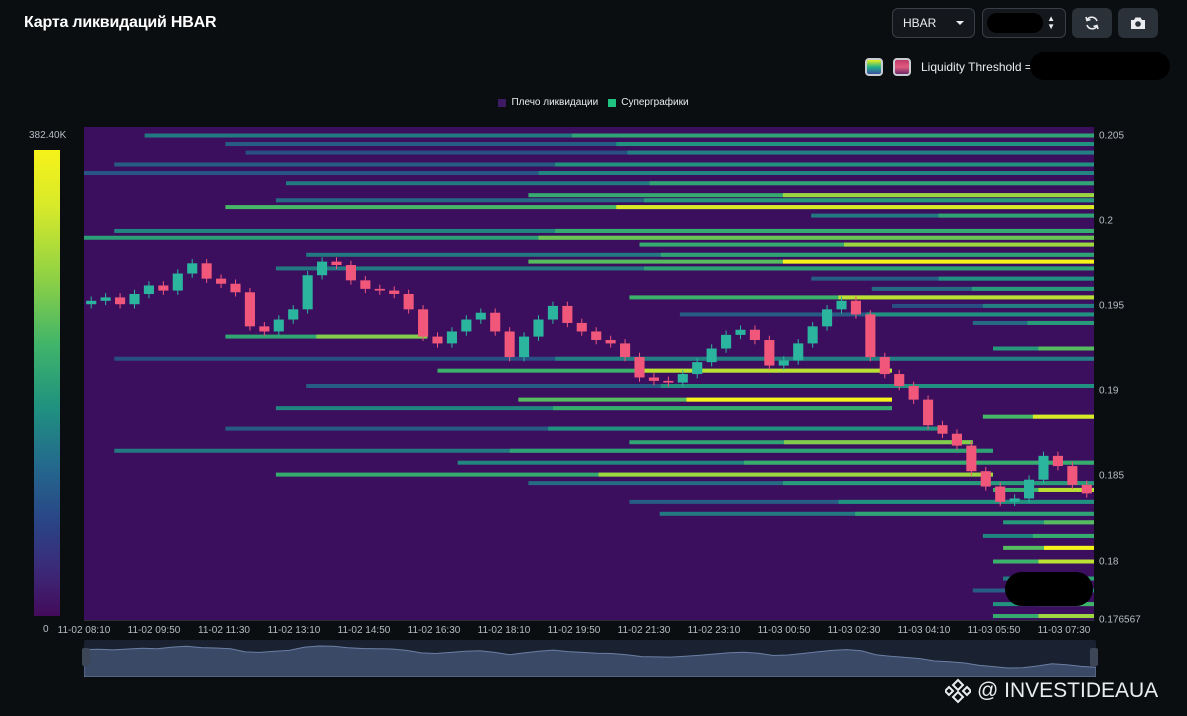  Describe the element at coordinates (548, 102) in the screenshot. I see `legend-item-leverage: Плечо ликвидации` at that location.